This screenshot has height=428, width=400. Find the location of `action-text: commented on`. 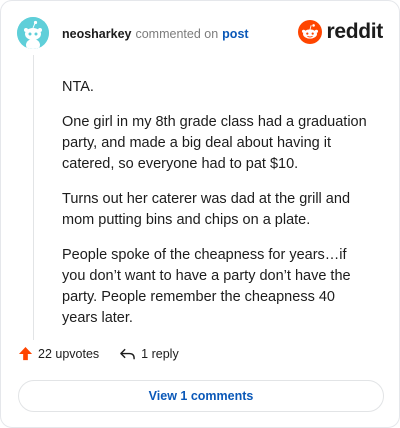

action-text: commented on is located at coordinates (177, 34).